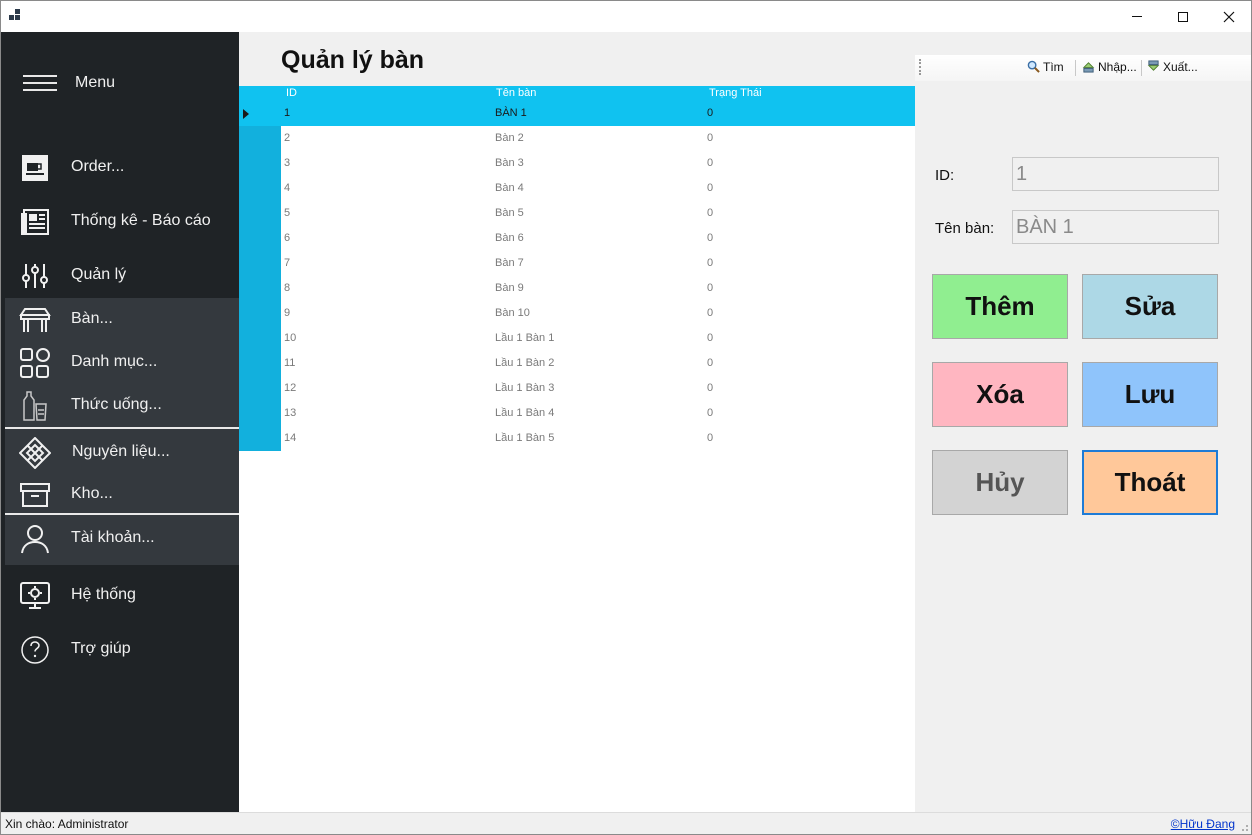  Describe the element at coordinates (577, 413) in the screenshot. I see `table-row: 13 Lầu 1 Bàn 4 0` at that location.